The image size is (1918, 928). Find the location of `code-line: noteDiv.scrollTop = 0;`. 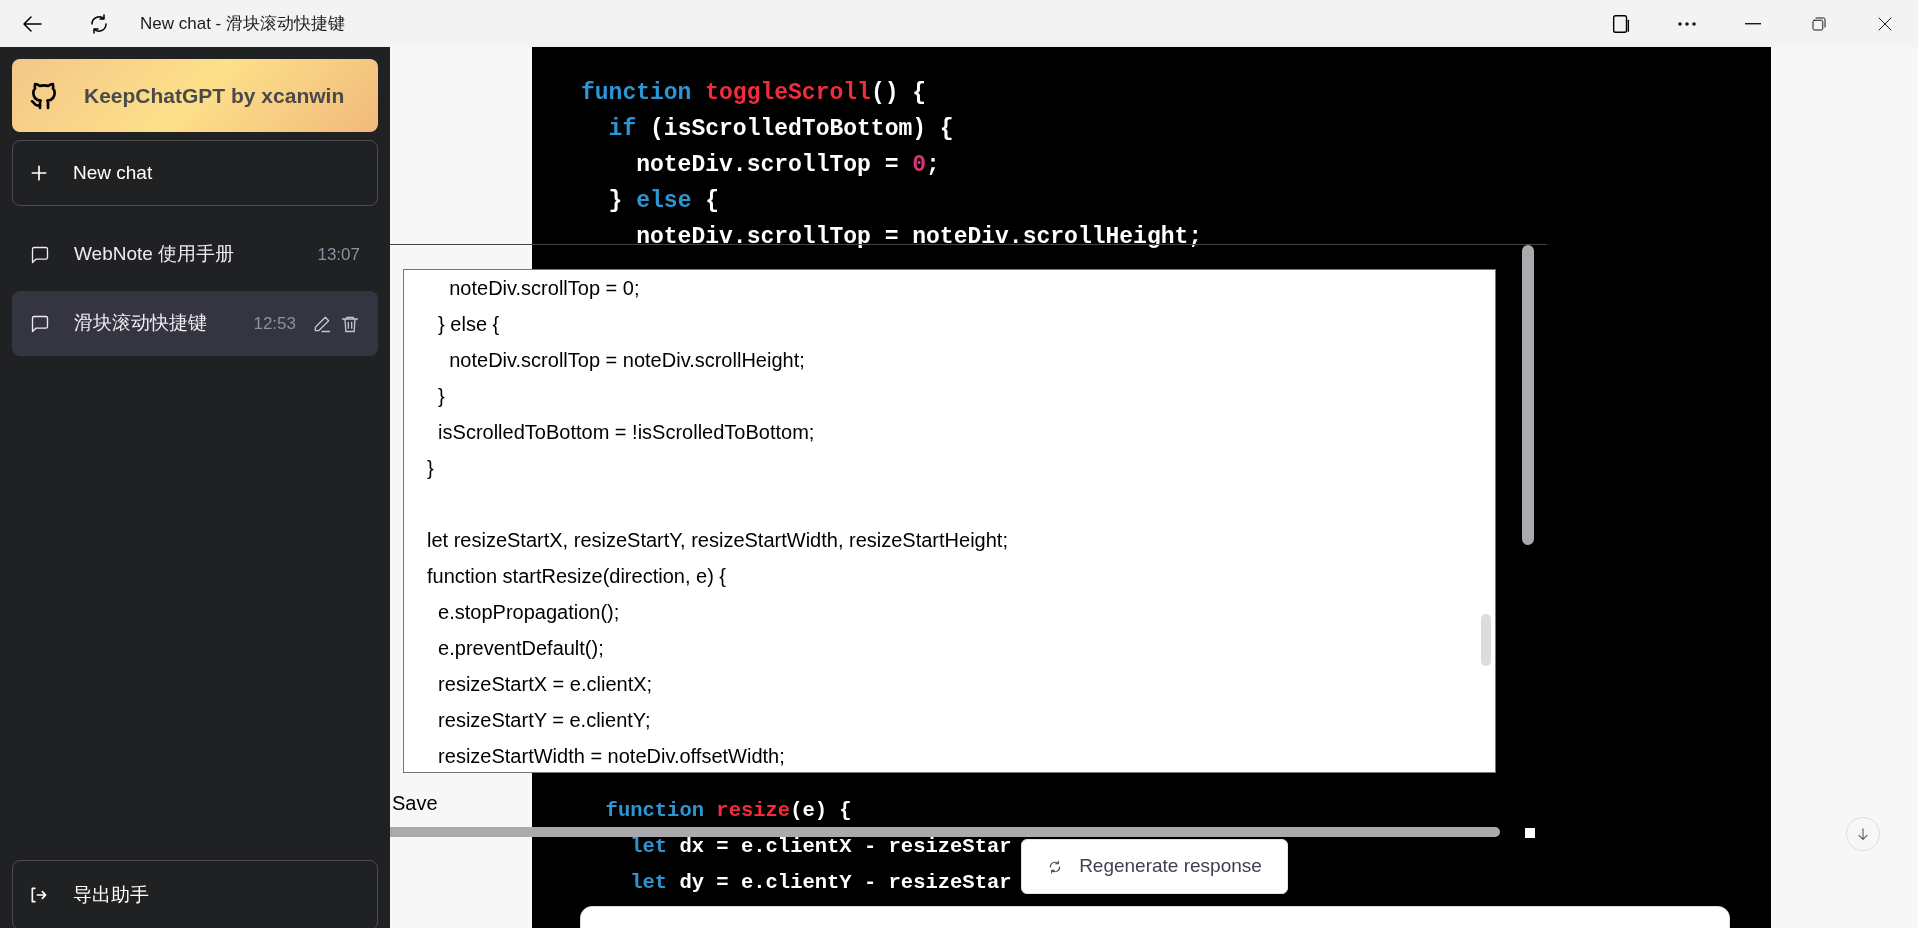

code-line: noteDiv.scrollTop = 0; is located at coordinates (788, 165).